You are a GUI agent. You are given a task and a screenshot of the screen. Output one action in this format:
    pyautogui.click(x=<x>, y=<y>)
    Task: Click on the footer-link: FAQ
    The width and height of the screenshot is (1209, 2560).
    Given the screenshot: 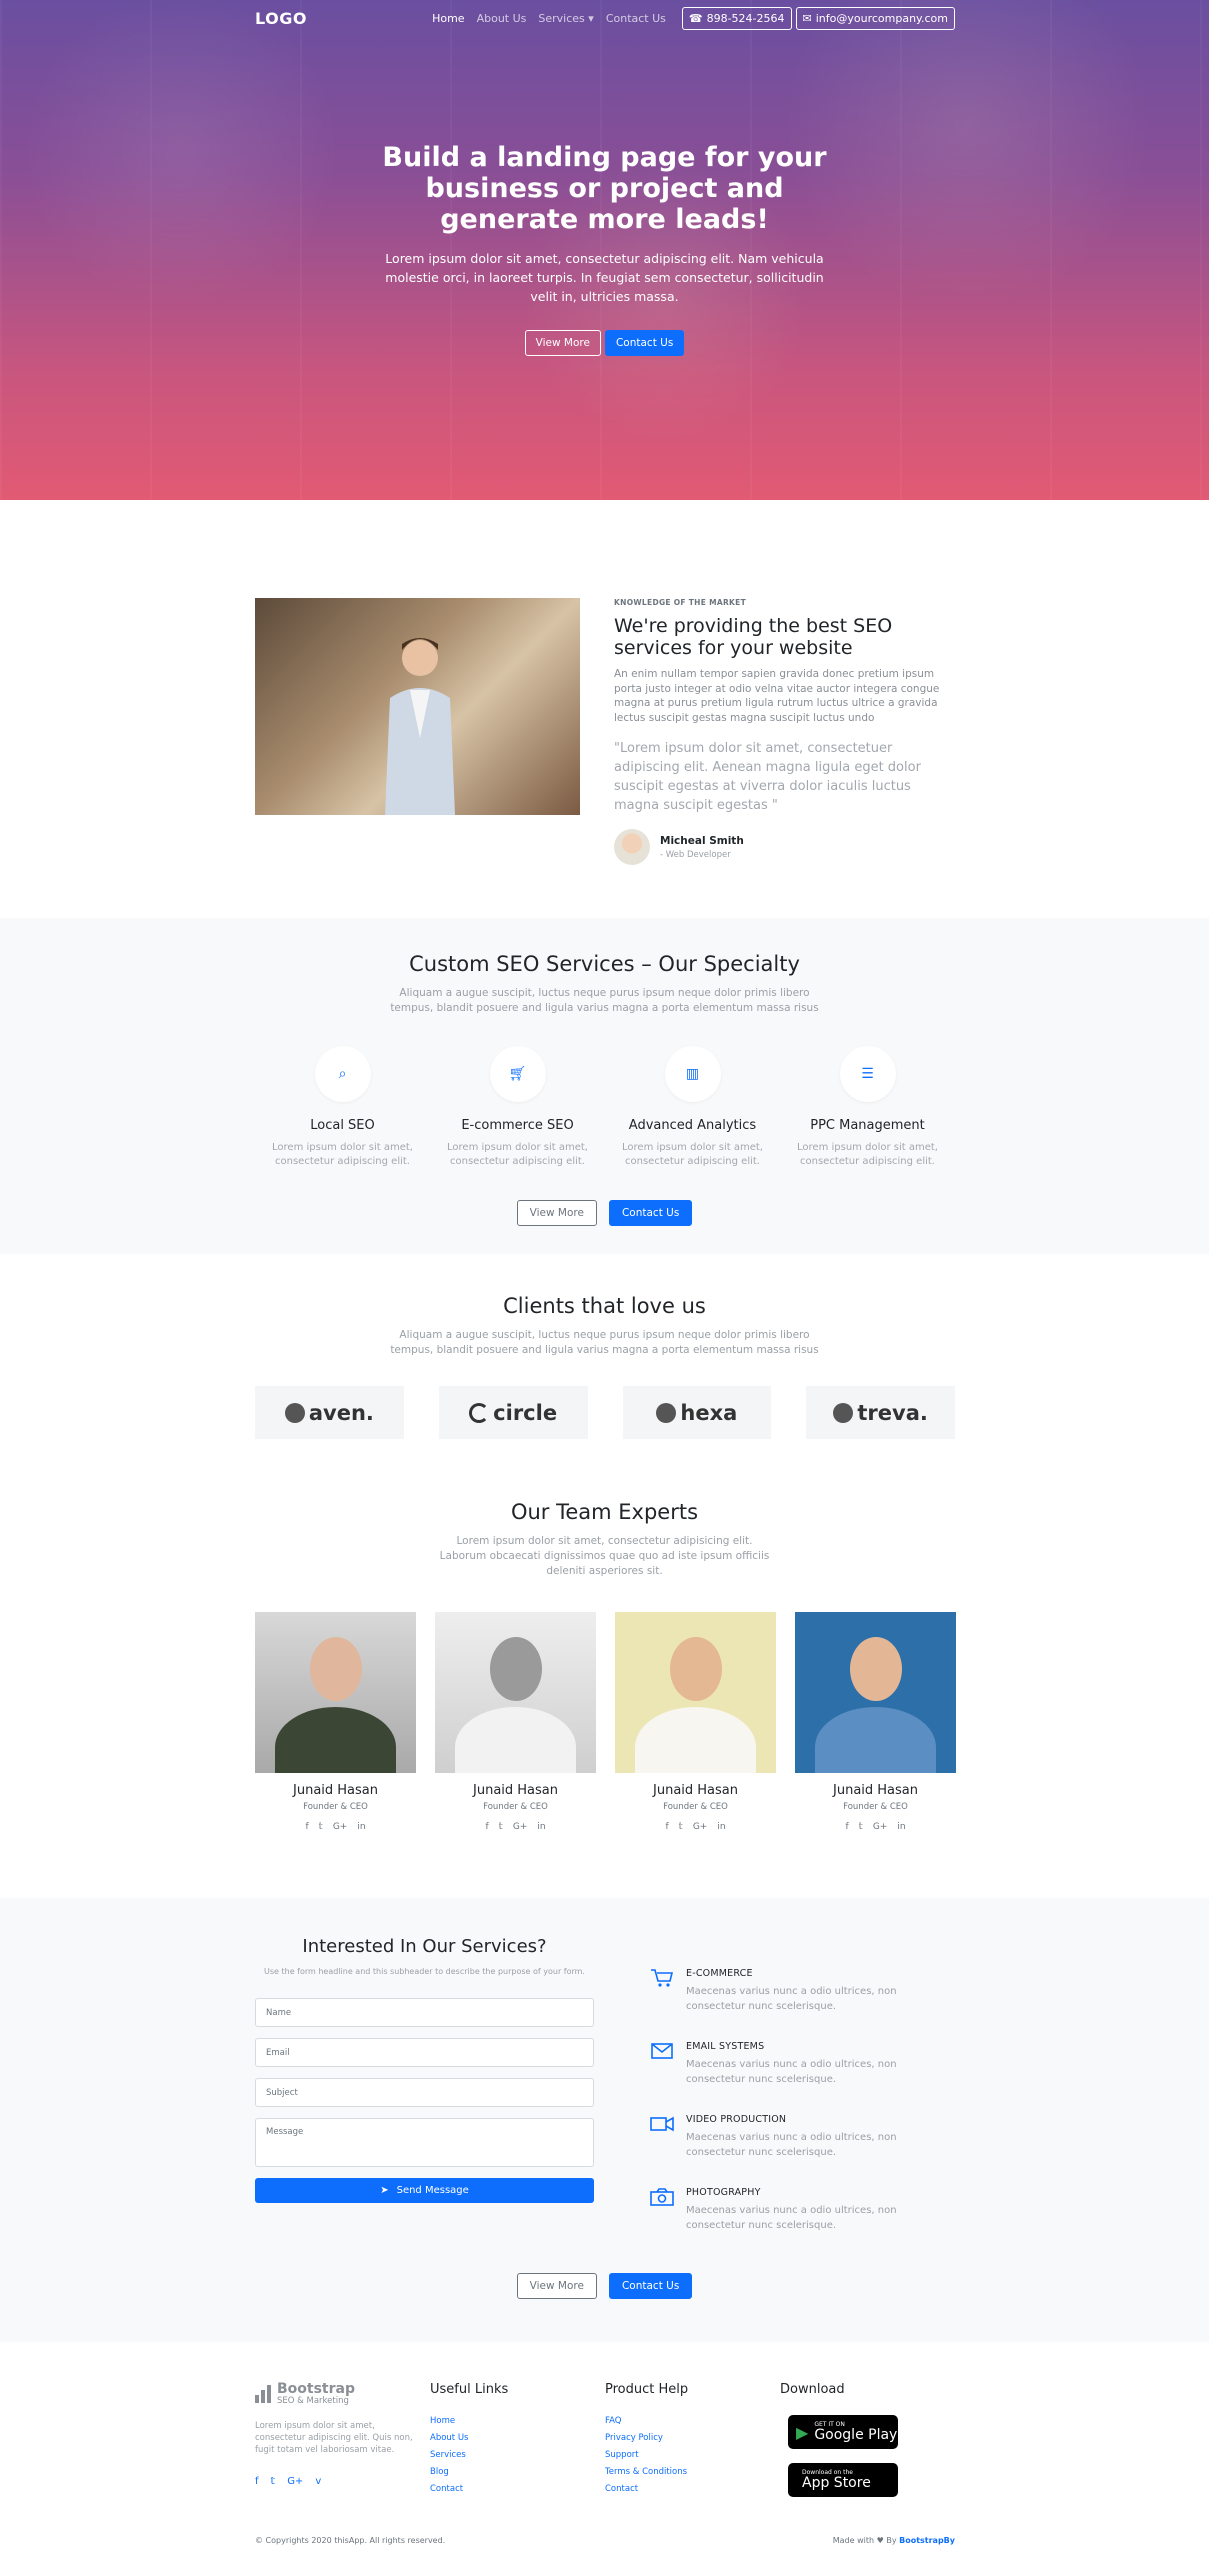 What is the action you would take?
    pyautogui.click(x=692, y=2421)
    